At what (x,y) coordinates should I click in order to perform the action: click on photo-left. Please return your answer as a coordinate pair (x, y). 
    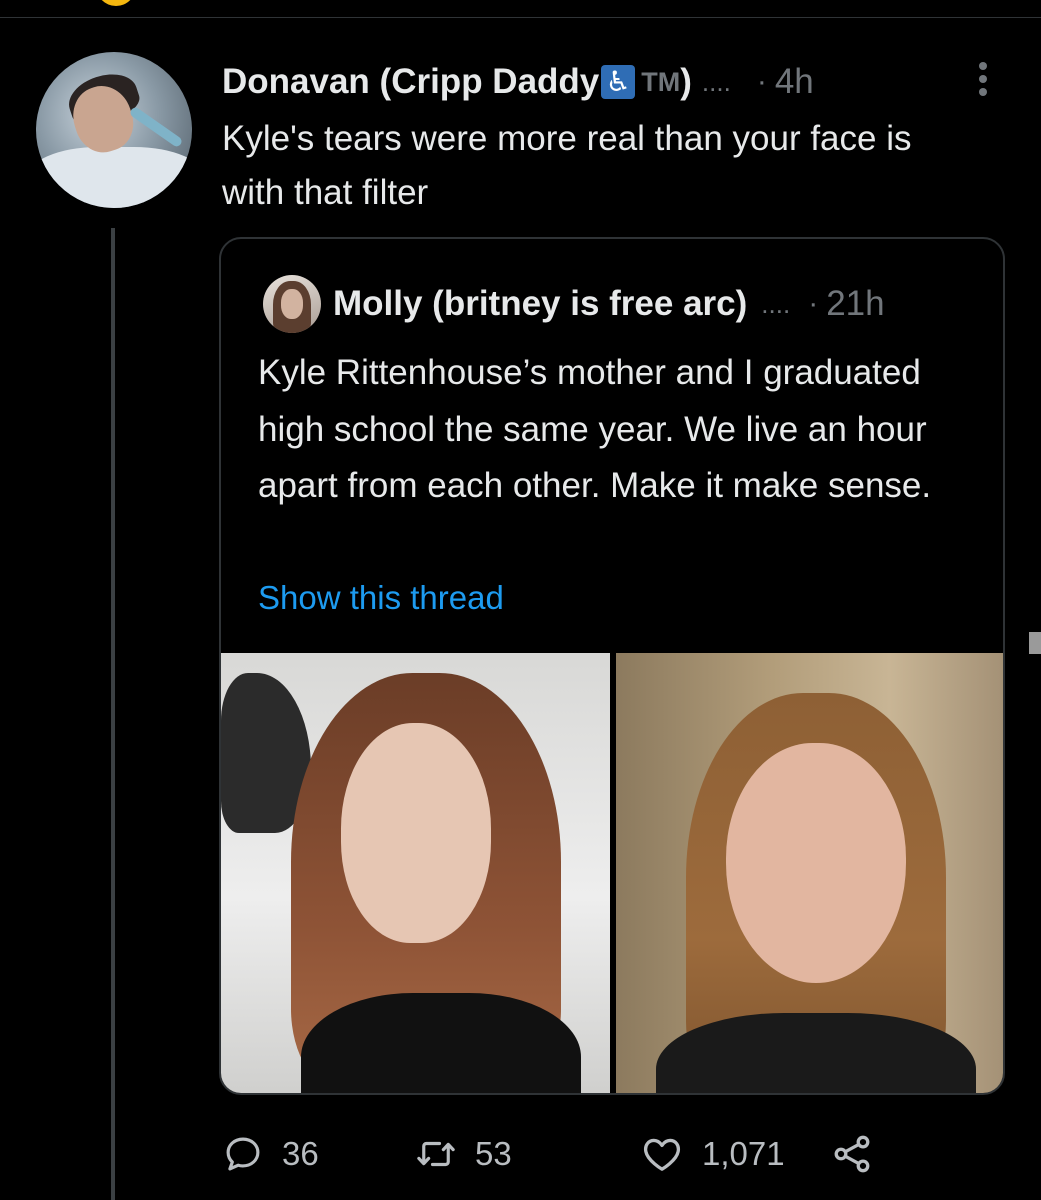
    Looking at the image, I should click on (415, 873).